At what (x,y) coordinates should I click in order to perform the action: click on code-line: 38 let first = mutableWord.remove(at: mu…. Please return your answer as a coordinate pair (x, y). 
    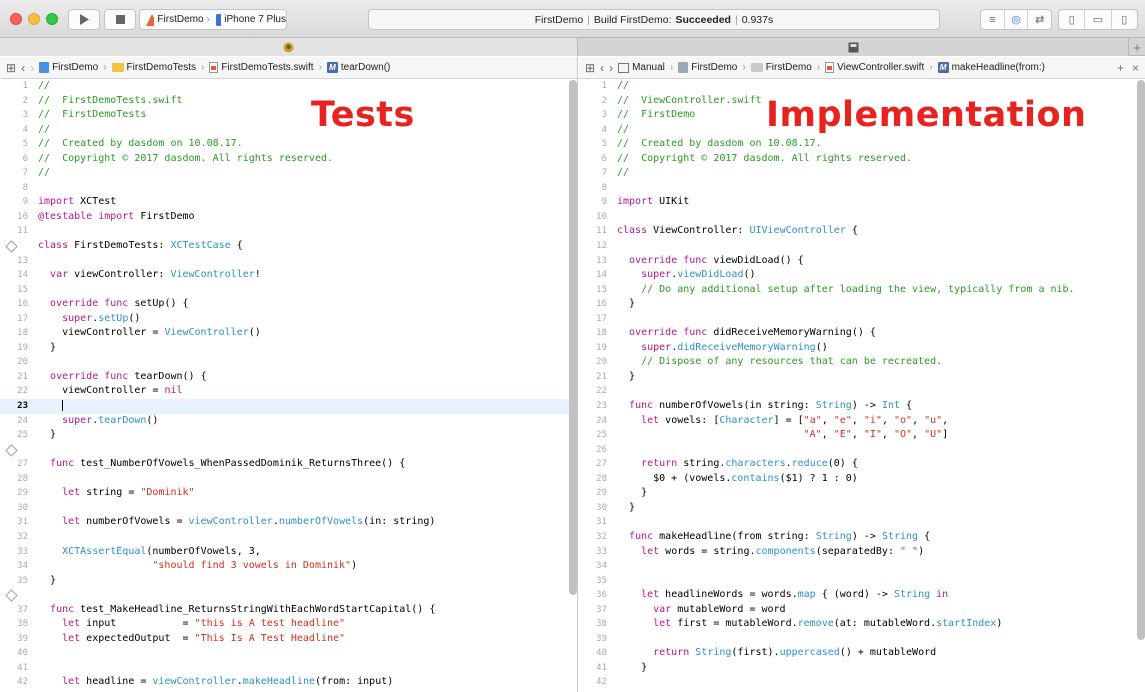
    Looking at the image, I should click on (862, 624).